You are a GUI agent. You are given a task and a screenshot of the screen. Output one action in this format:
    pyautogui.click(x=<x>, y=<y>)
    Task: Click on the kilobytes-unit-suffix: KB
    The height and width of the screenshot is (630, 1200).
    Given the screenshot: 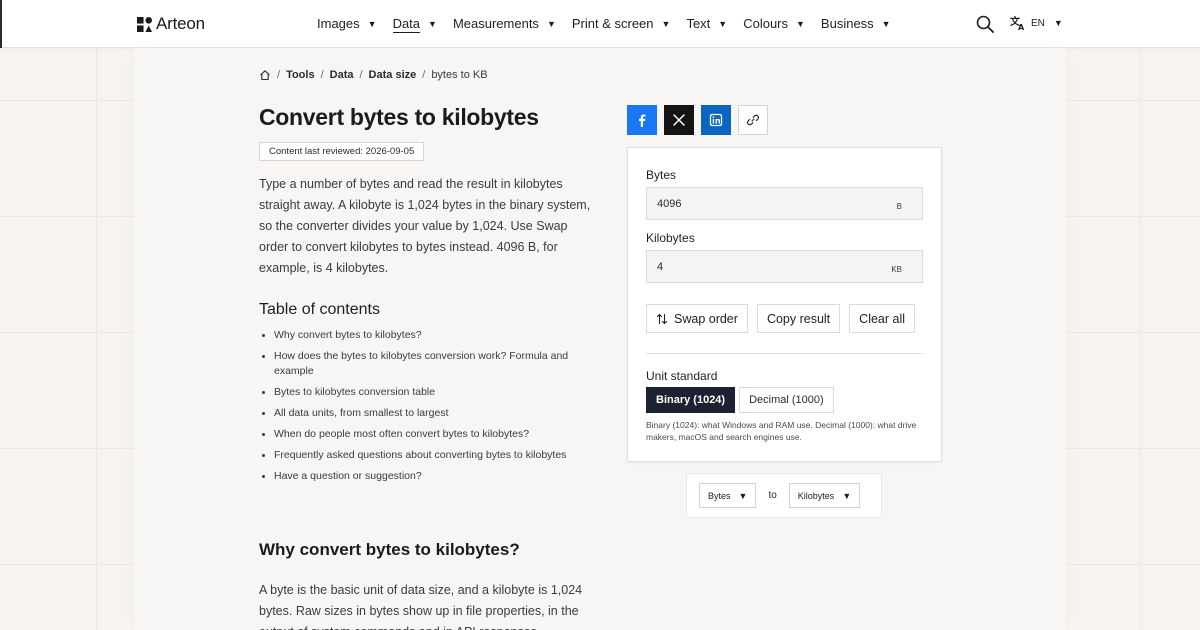 What is the action you would take?
    pyautogui.click(x=896, y=269)
    